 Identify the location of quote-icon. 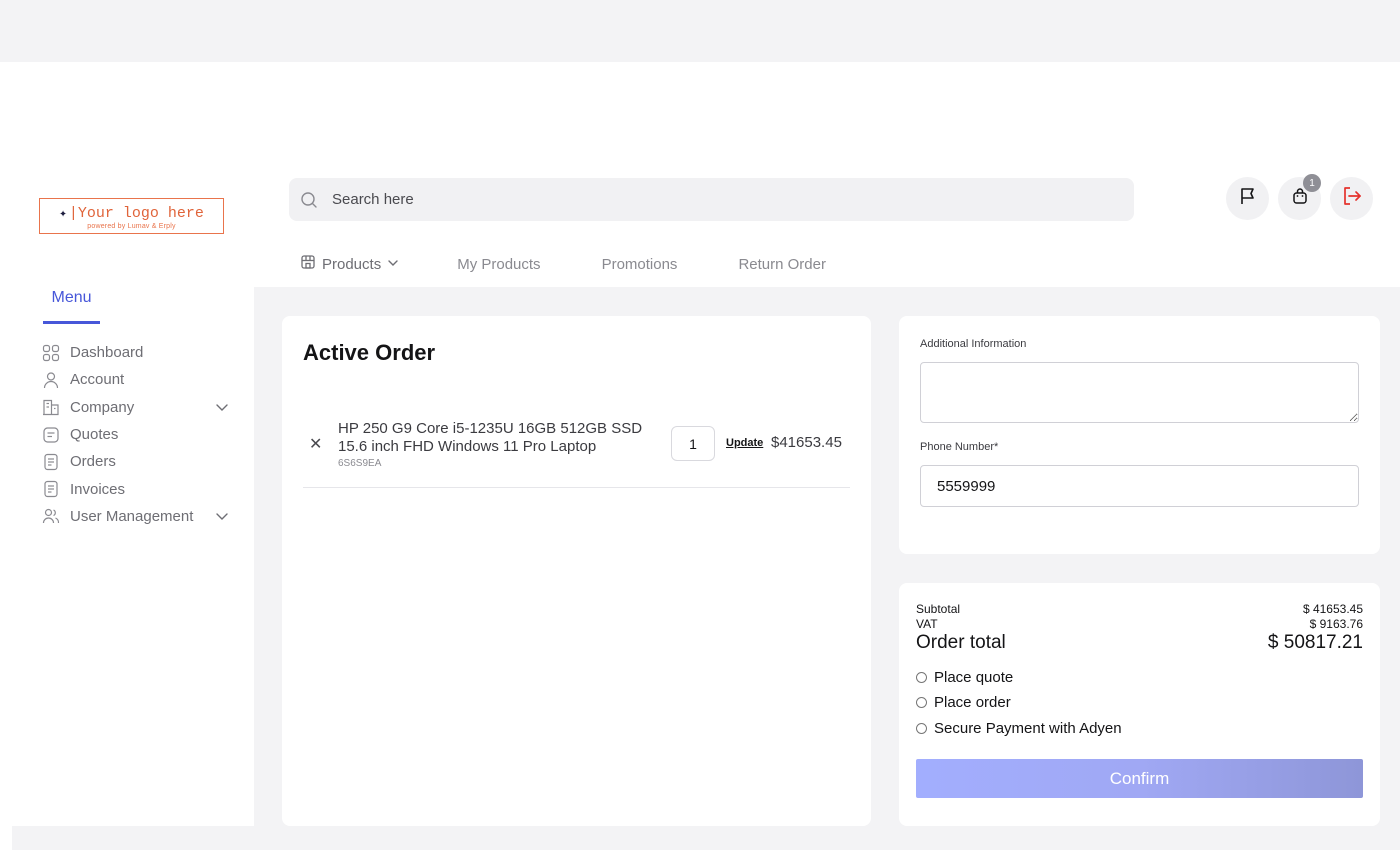
(51, 435).